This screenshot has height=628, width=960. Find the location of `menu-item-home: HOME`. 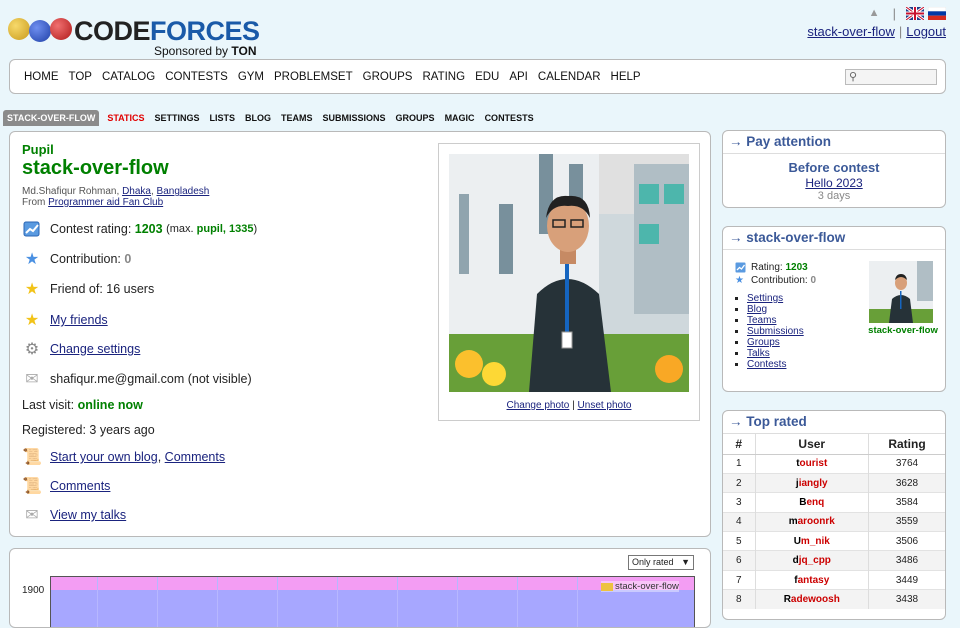

menu-item-home: HOME is located at coordinates (41, 77).